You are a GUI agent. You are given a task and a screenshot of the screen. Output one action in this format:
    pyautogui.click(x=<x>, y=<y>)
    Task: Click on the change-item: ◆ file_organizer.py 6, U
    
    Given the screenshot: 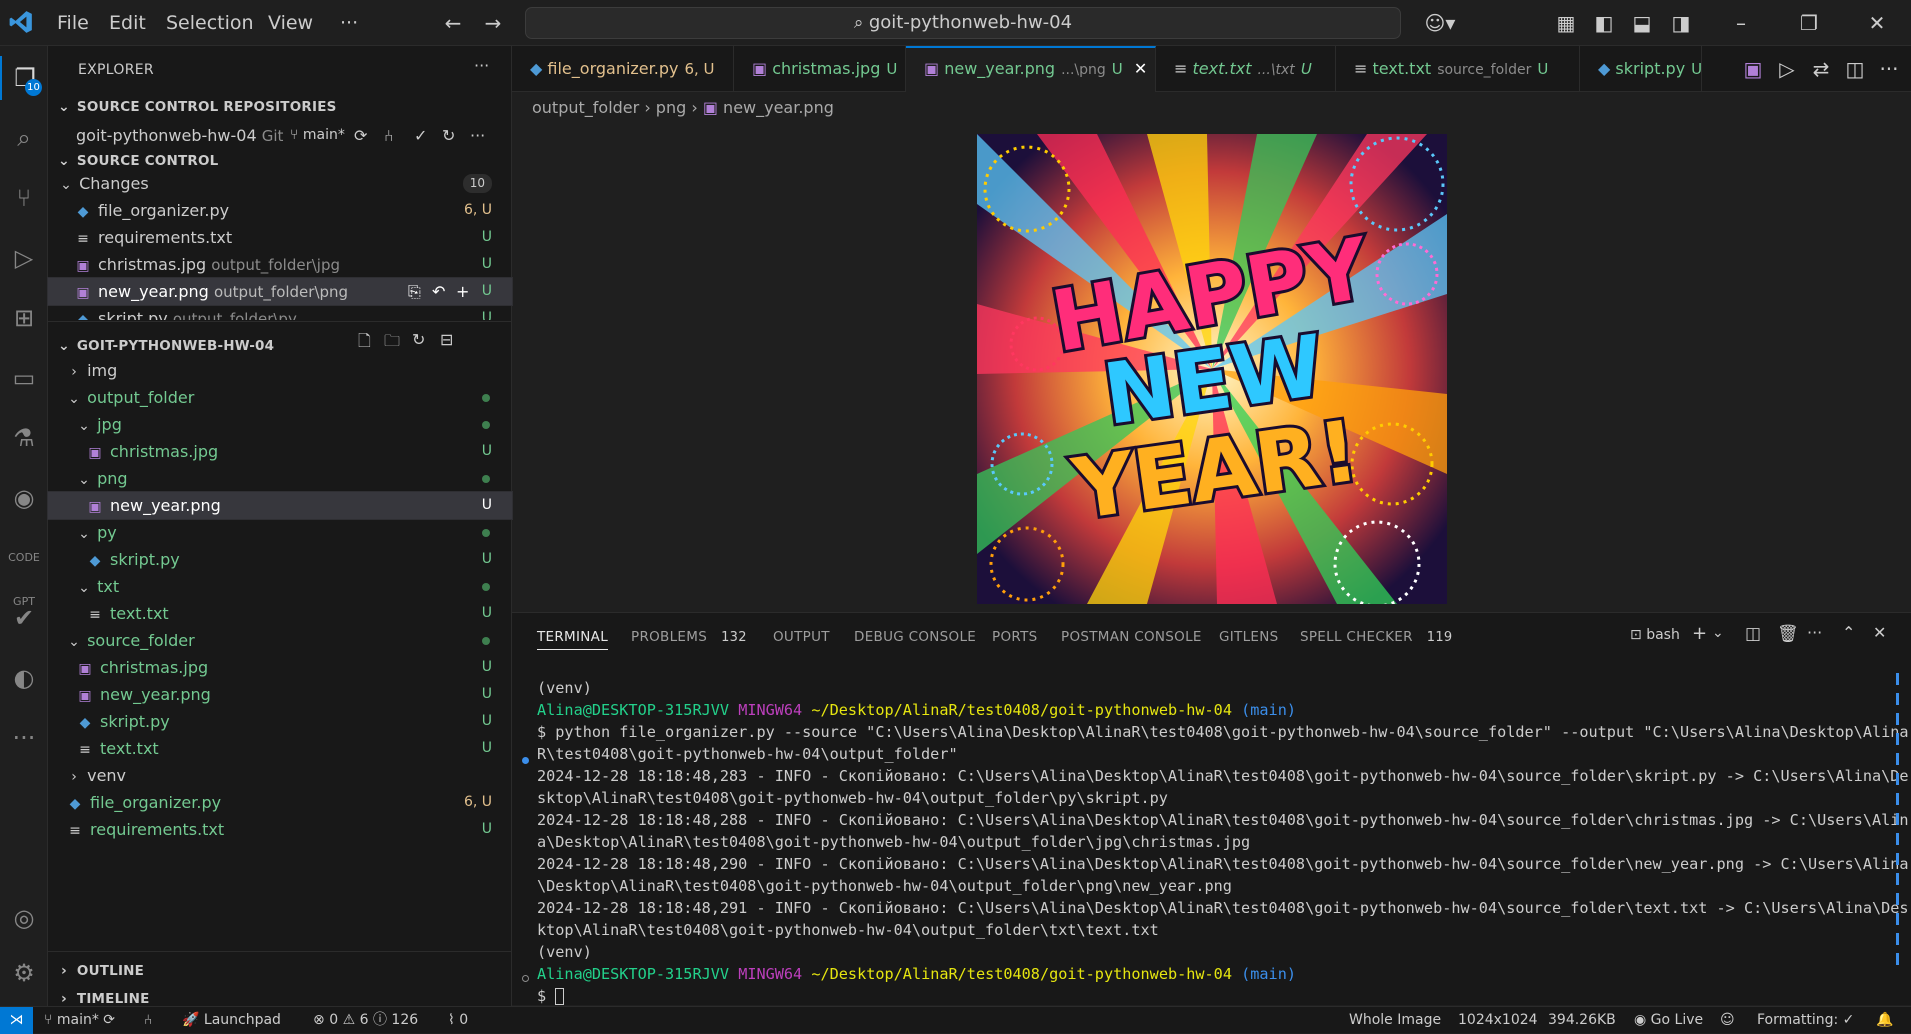 What is the action you would take?
    pyautogui.click(x=280, y=210)
    